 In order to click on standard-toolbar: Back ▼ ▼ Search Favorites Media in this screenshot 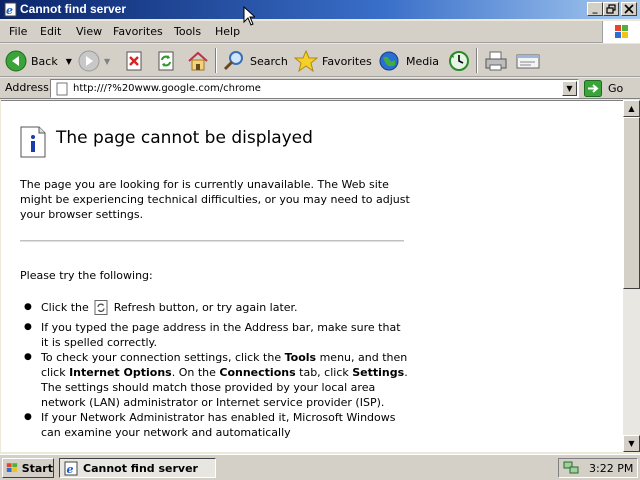, I will do `click(320, 60)`.